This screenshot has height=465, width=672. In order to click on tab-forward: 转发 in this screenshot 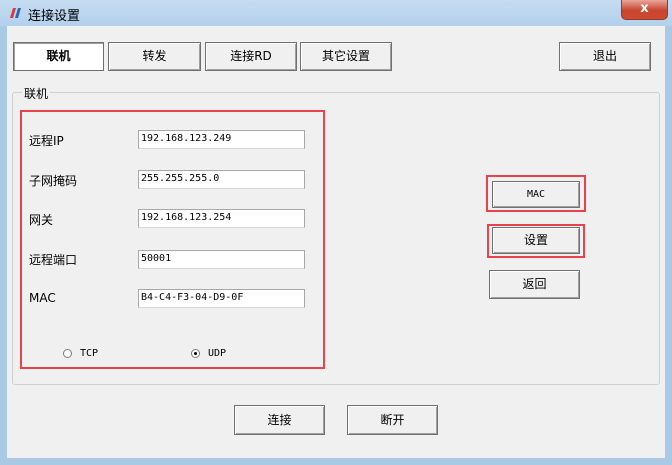, I will do `click(154, 56)`.